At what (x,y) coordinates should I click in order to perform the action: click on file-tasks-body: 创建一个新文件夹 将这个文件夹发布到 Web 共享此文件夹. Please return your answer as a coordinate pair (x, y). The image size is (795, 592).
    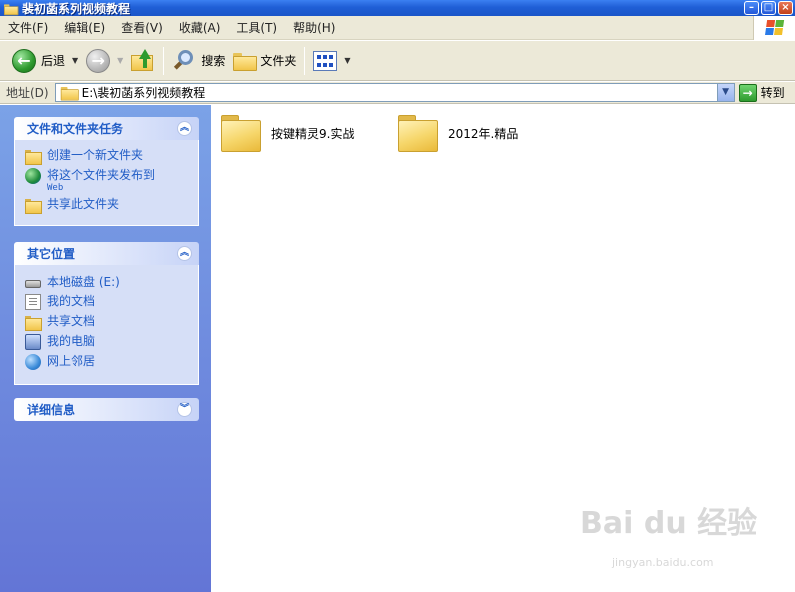
    Looking at the image, I should click on (106, 183).